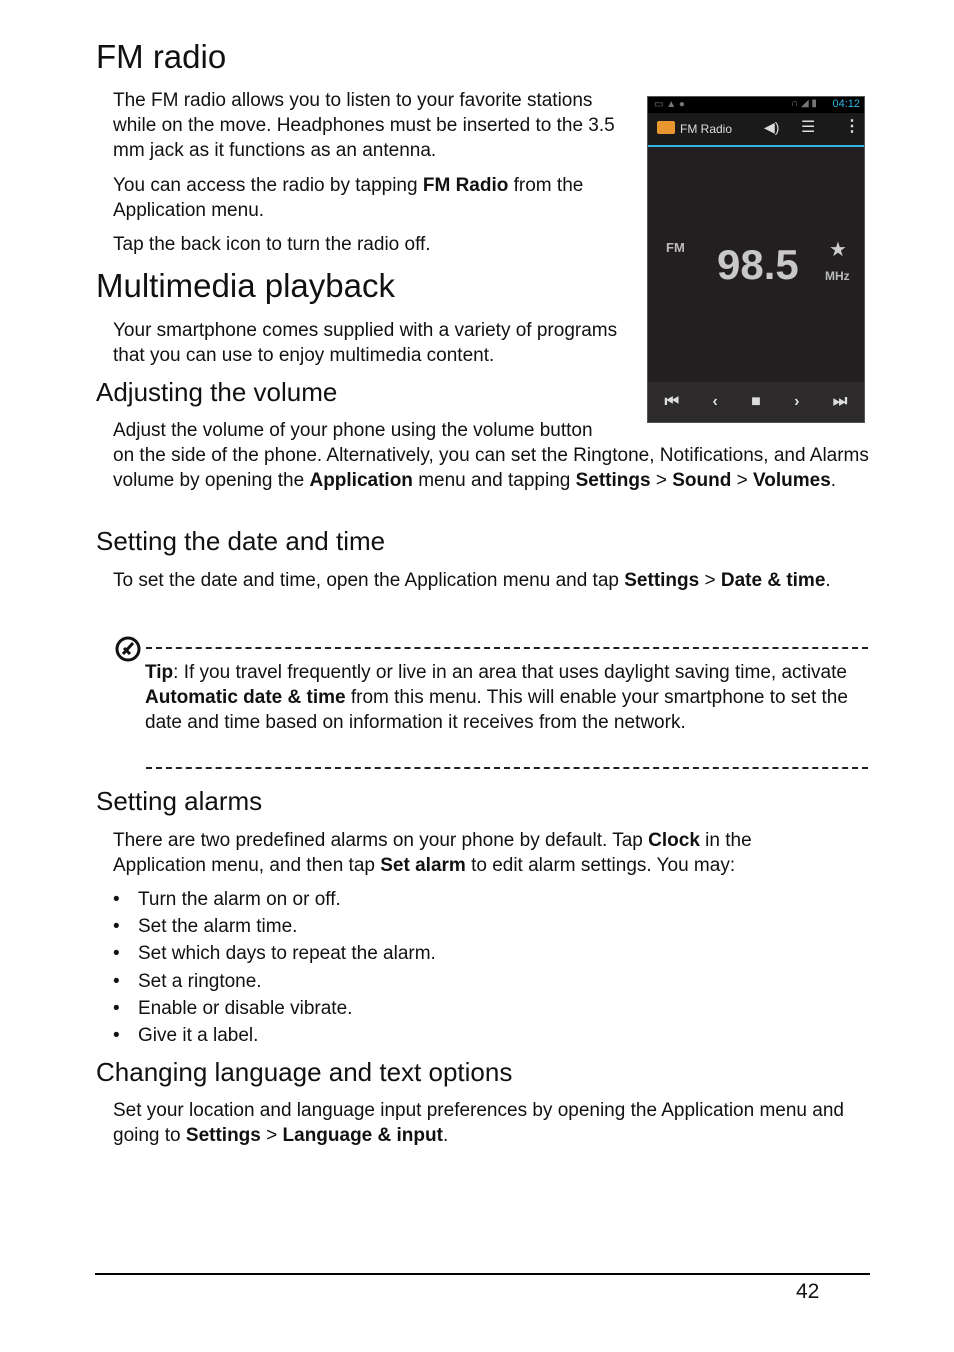 The width and height of the screenshot is (954, 1352). I want to click on bold: Date & time, so click(773, 580).